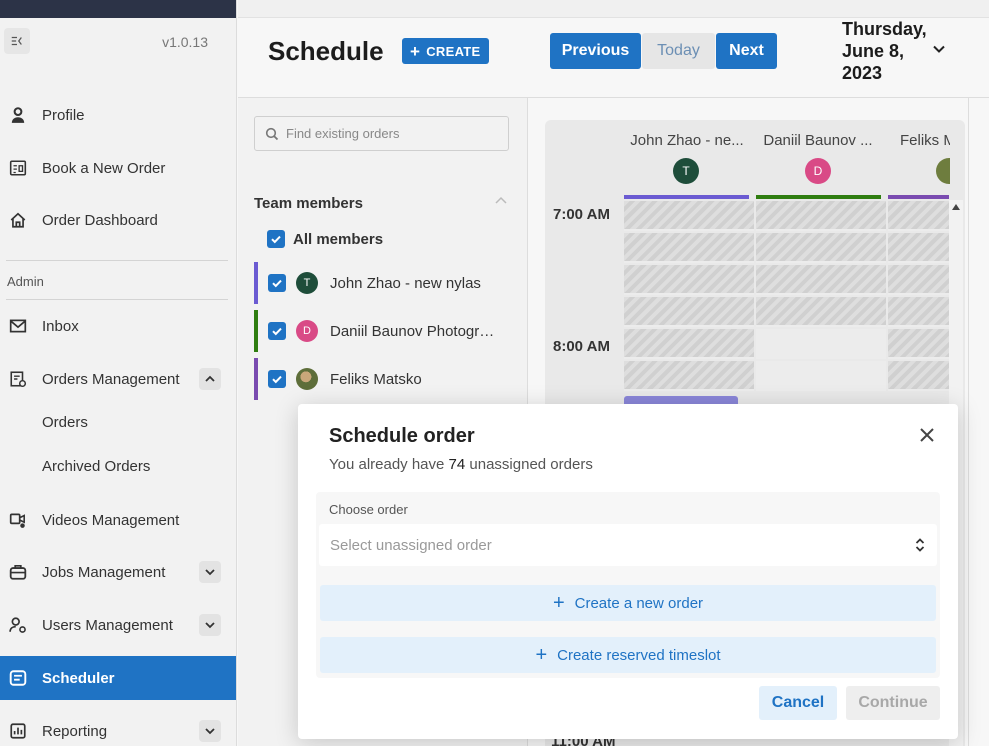 The height and width of the screenshot is (746, 989). Describe the element at coordinates (96, 466) in the screenshot. I see `sidebar-subitem-archived-orders: Archived Orders` at that location.